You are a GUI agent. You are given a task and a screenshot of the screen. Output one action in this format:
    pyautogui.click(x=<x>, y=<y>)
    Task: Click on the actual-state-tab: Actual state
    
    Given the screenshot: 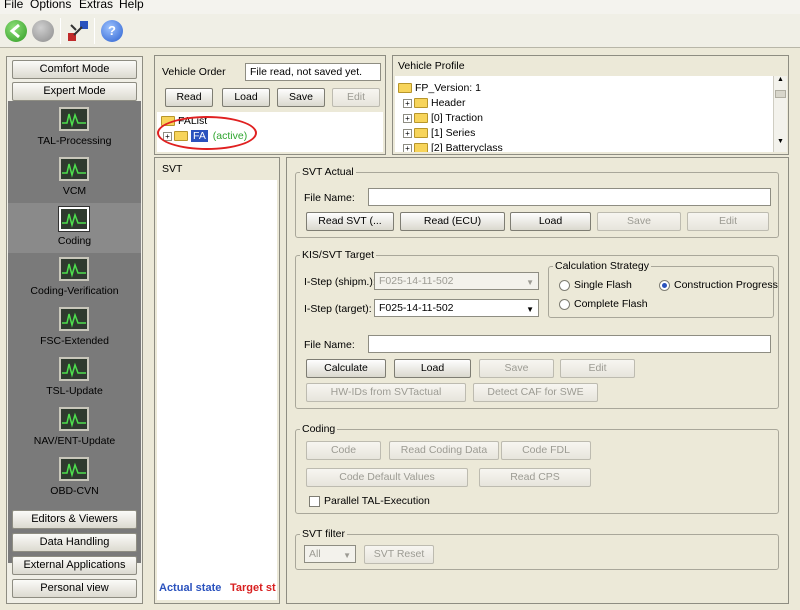 What is the action you would take?
    pyautogui.click(x=190, y=588)
    